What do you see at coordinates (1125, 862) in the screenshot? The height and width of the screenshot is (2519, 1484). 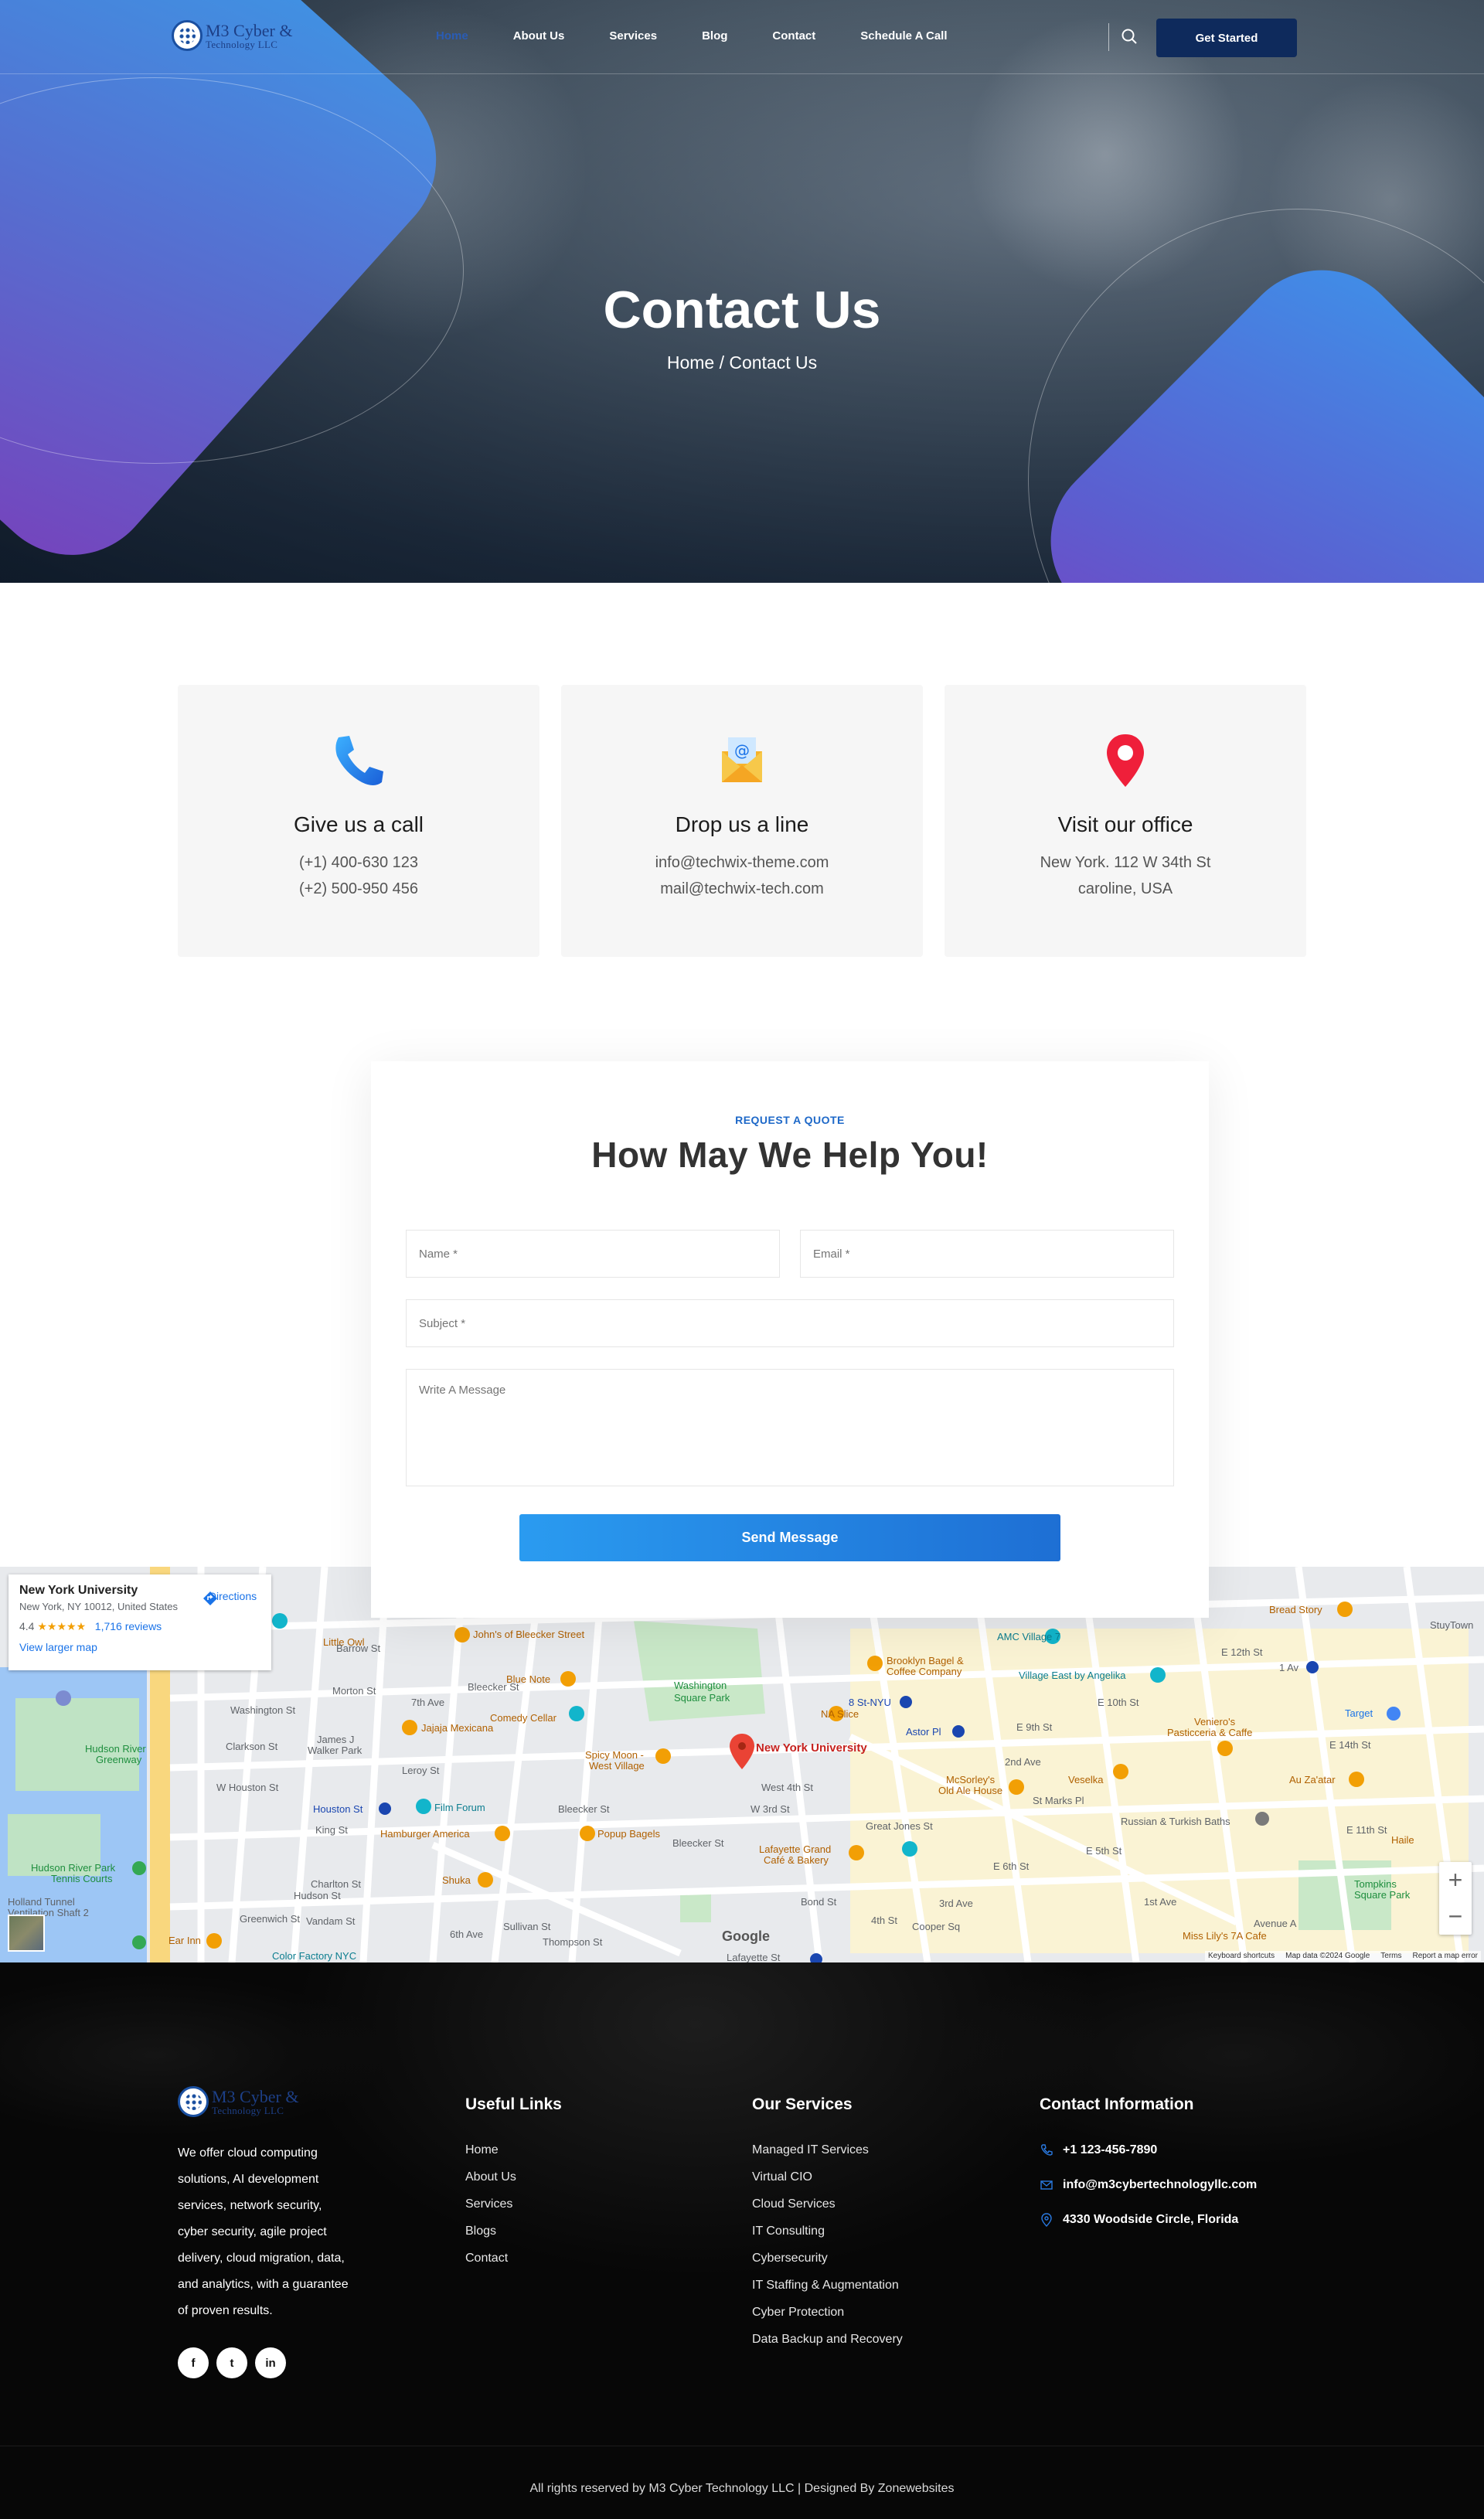 I see `card-line: New York. 112 W 34th St` at bounding box center [1125, 862].